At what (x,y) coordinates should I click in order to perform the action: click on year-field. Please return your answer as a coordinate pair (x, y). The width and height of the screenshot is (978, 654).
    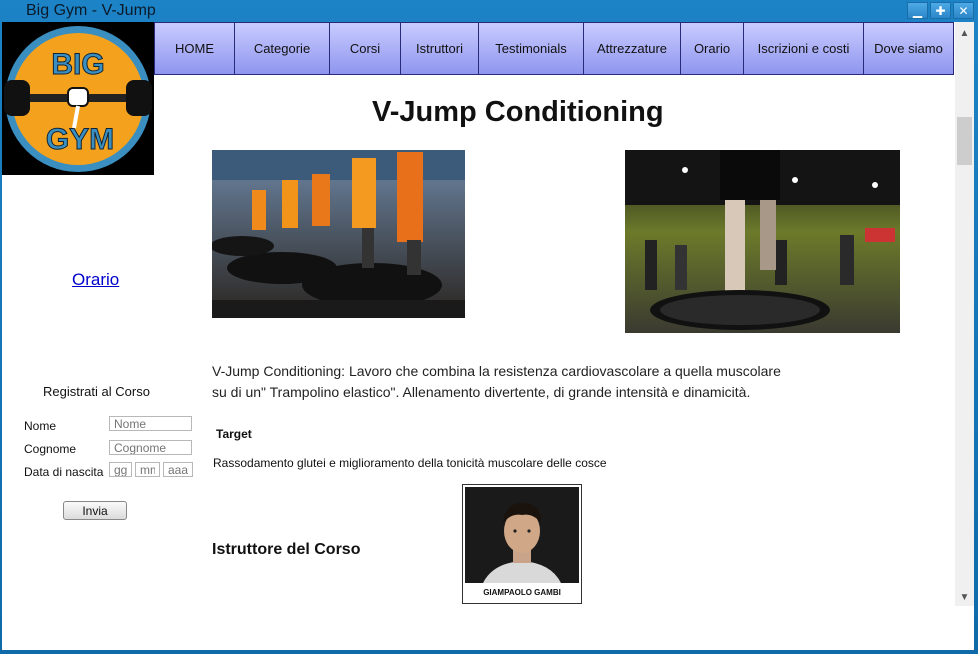
    Looking at the image, I should click on (178, 469).